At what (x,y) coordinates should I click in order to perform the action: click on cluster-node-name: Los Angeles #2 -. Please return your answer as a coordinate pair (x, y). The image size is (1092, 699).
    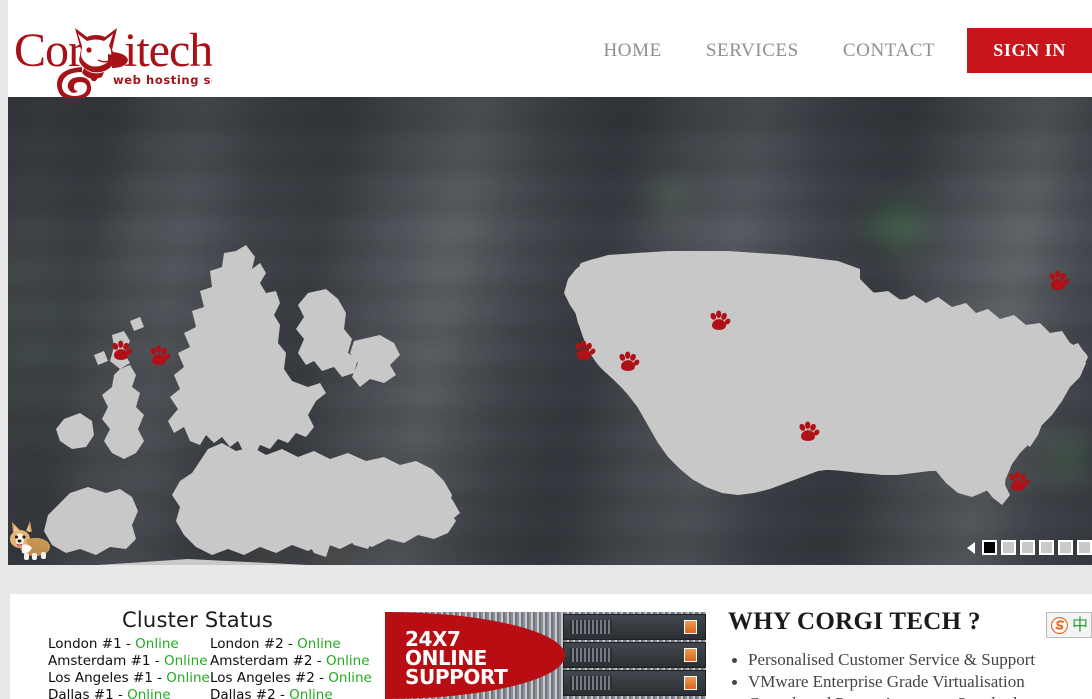
    Looking at the image, I should click on (269, 678).